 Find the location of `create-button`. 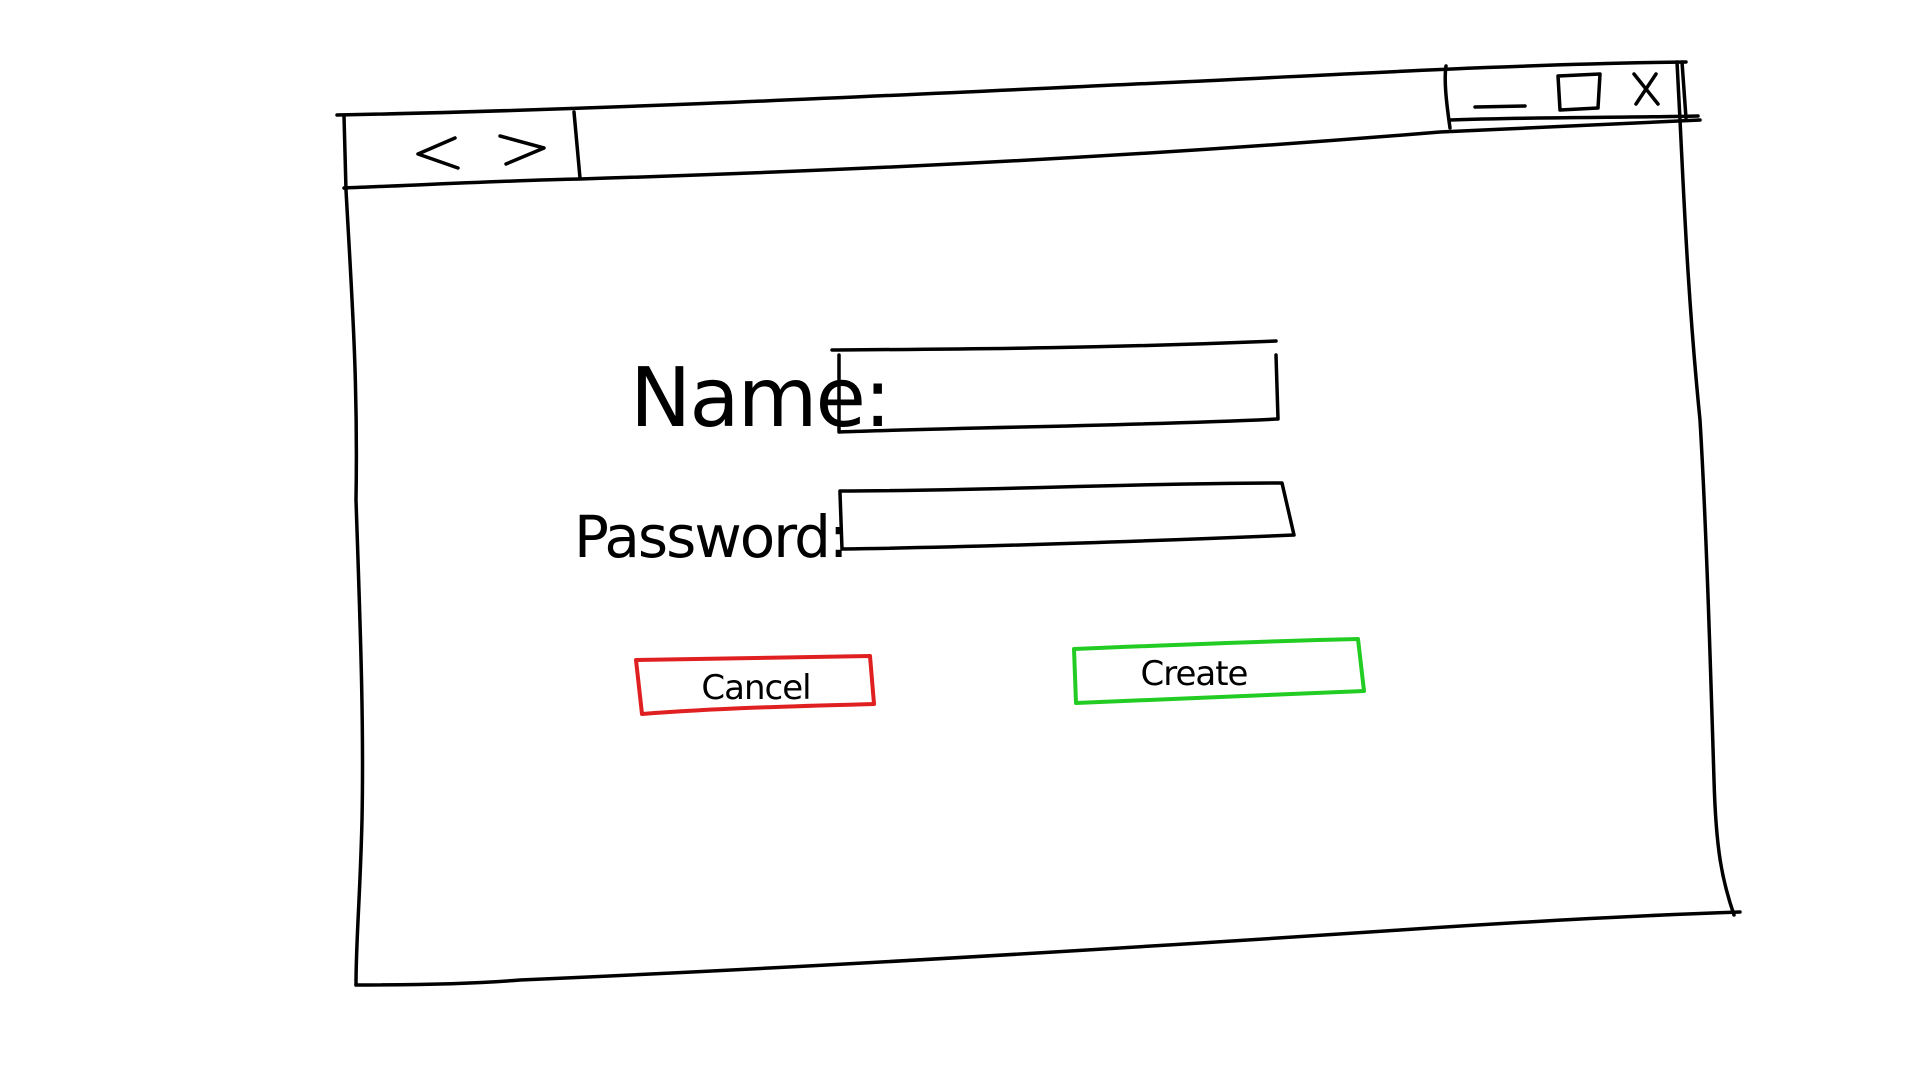

create-button is located at coordinates (1219, 673).